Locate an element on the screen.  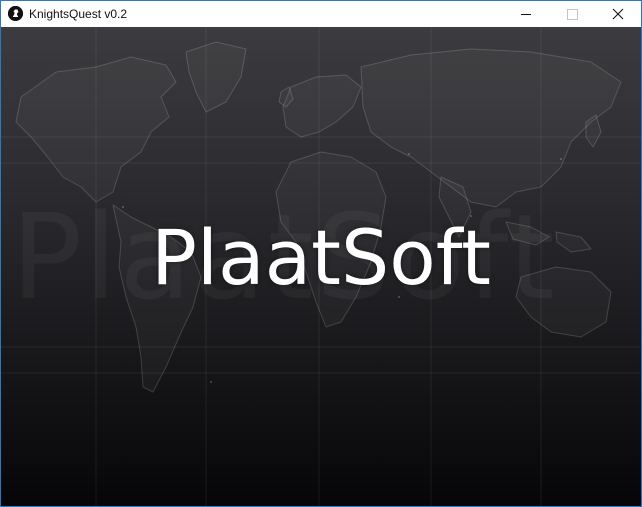
title-bar: KnightsQuest v0.2 is located at coordinates (321, 14).